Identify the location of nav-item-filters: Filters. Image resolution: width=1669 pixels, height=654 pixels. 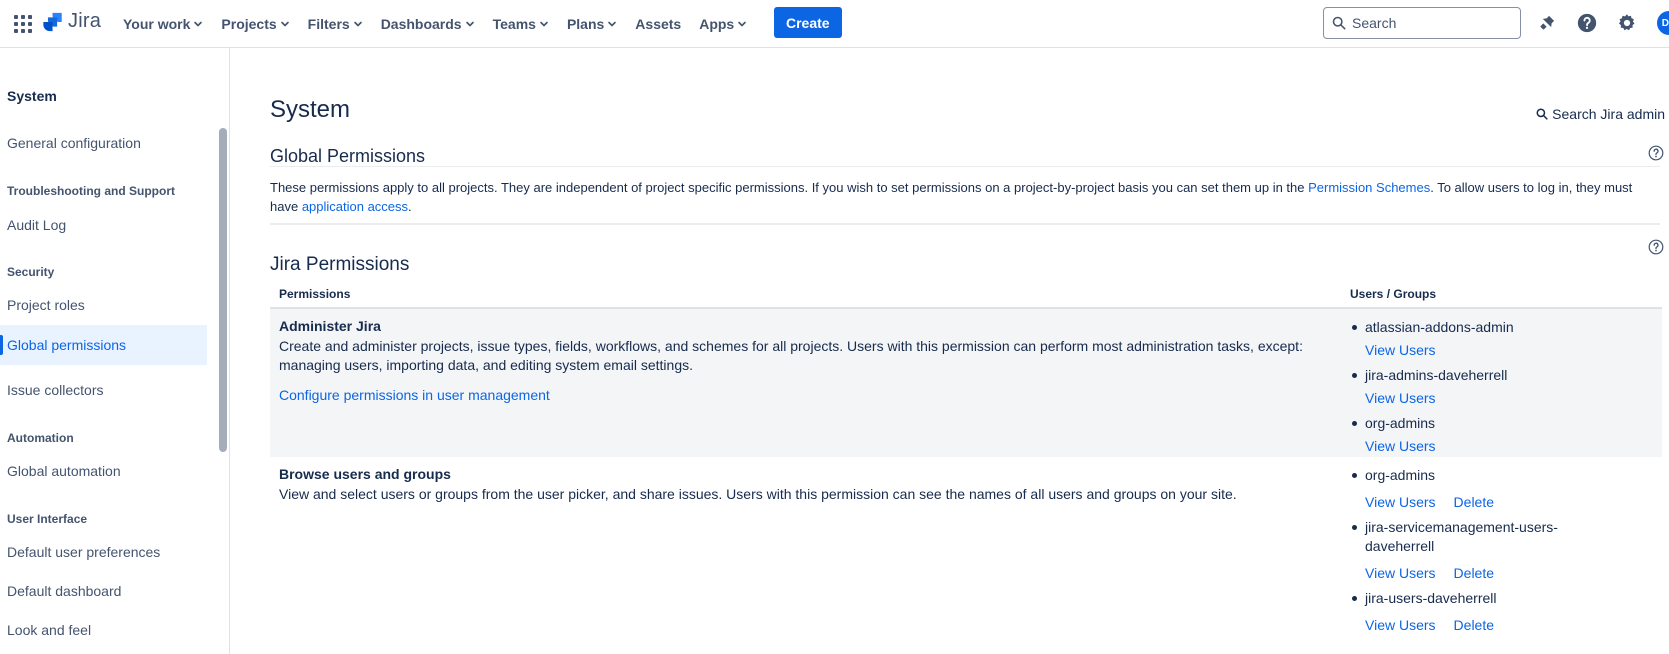
(335, 24).